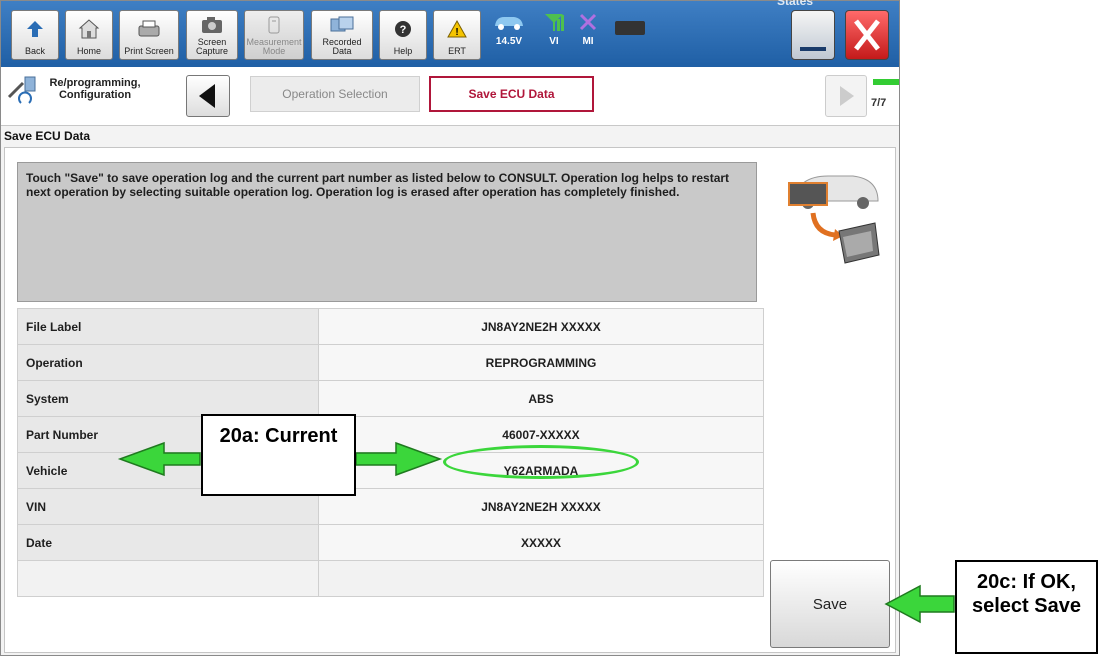 The width and height of the screenshot is (1100, 656). I want to click on row-value: XXXXX, so click(541, 542).